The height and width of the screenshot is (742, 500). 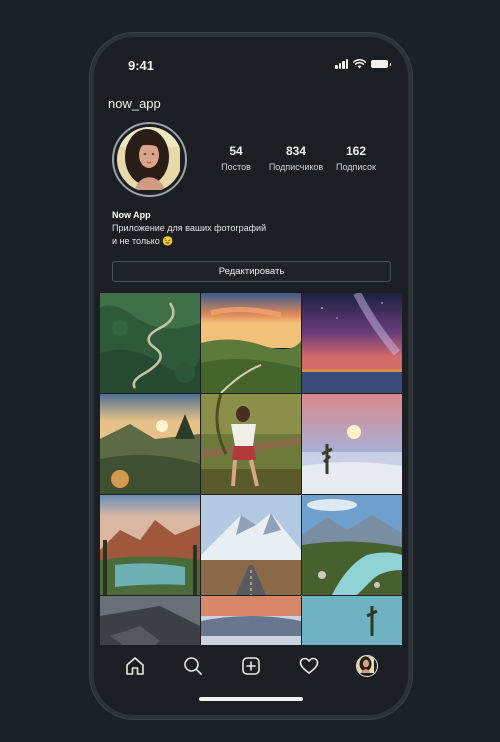 I want to click on tab-activity, so click(x=309, y=666).